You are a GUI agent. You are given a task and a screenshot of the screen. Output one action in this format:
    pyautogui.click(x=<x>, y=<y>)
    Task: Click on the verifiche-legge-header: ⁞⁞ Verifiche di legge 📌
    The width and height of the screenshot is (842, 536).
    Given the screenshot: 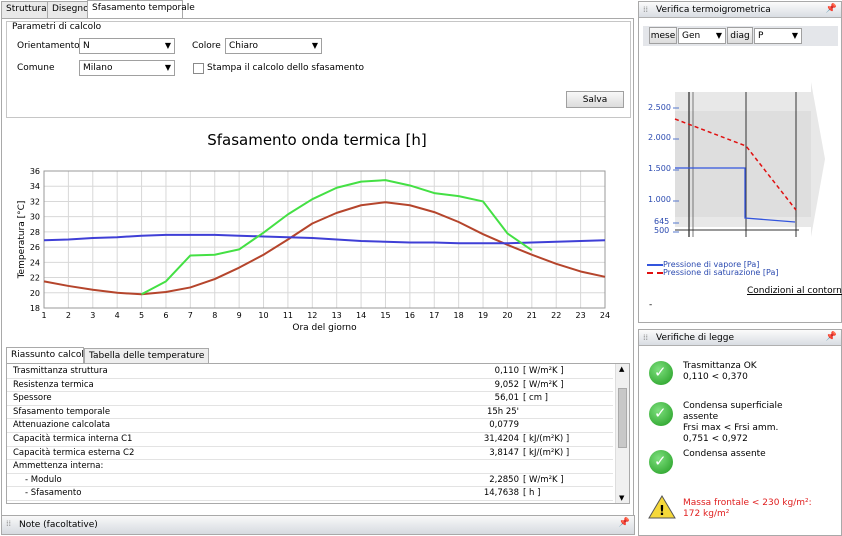 What is the action you would take?
    pyautogui.click(x=740, y=338)
    